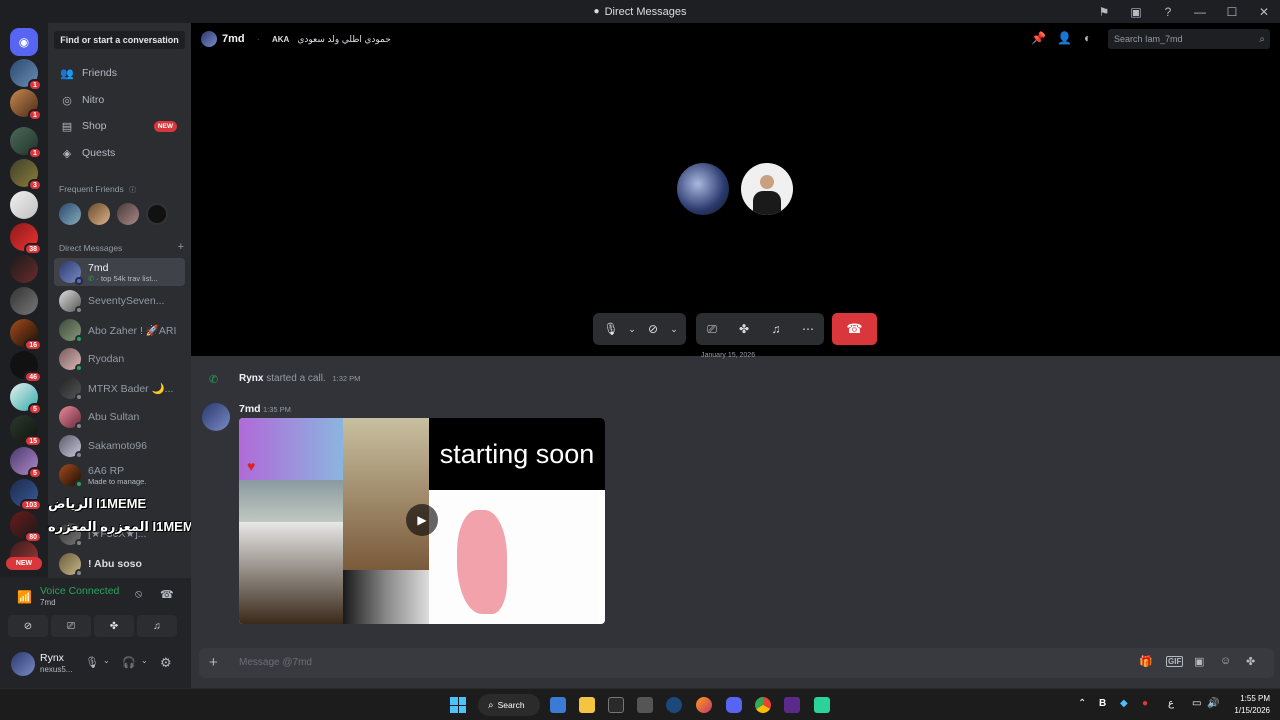 The image size is (1280, 720). I want to click on steam-icon, so click(674, 705).